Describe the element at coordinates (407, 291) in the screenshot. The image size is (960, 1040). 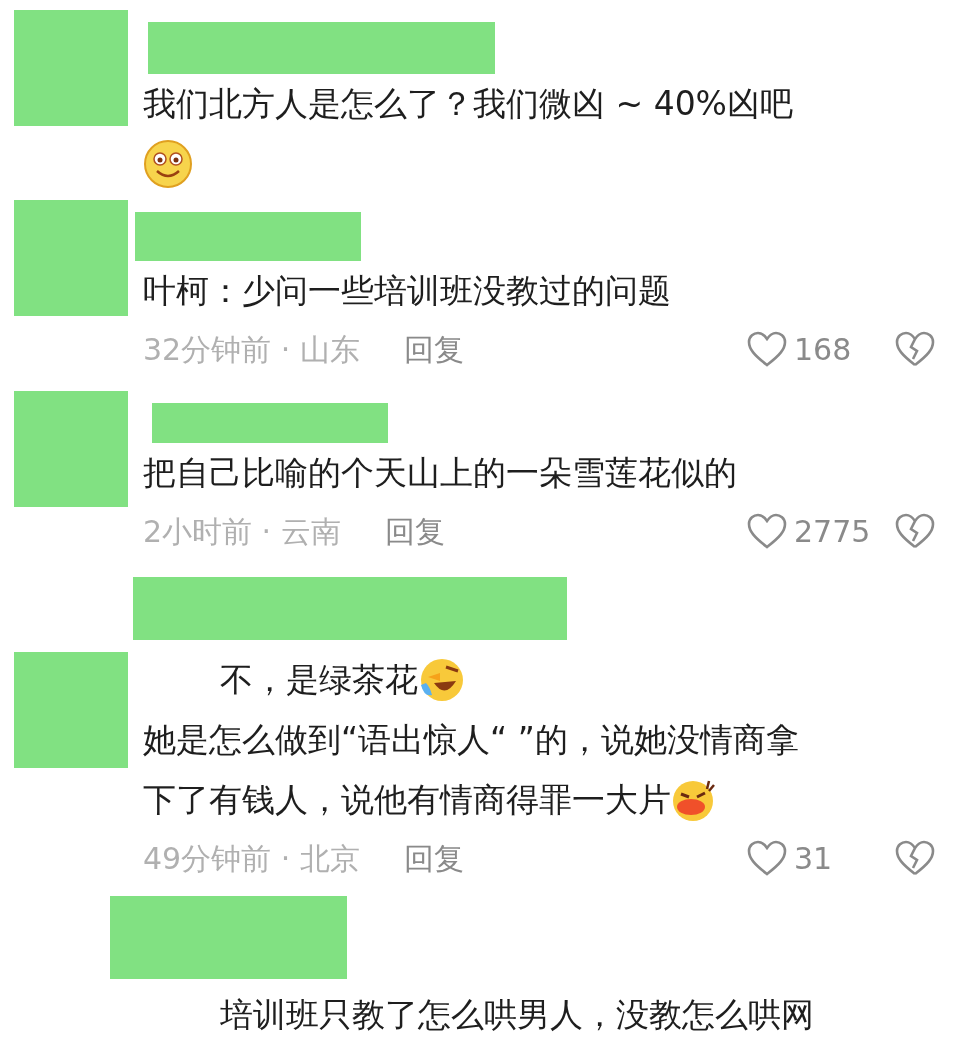
I see `comment-text: 叶柯：少问一些培训班没教过的问题` at that location.